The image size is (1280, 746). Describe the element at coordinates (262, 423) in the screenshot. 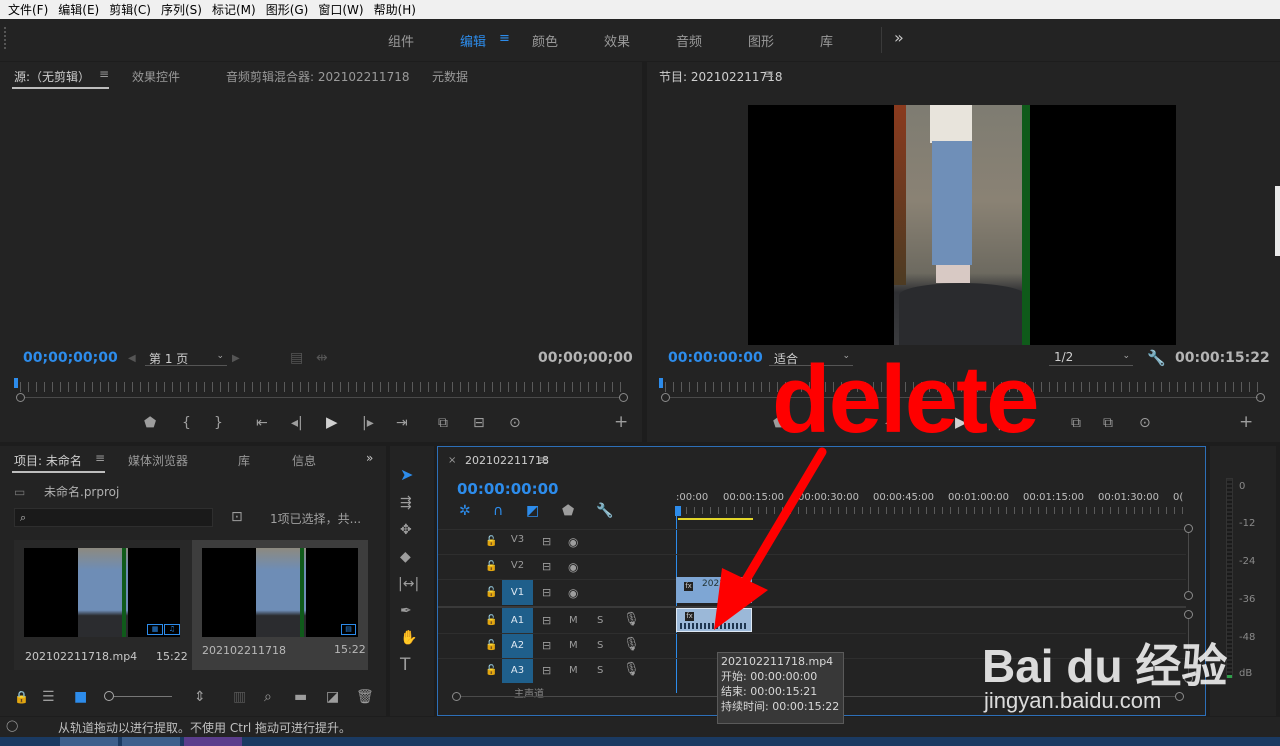

I see `go-to-in-icon: ⇤` at that location.